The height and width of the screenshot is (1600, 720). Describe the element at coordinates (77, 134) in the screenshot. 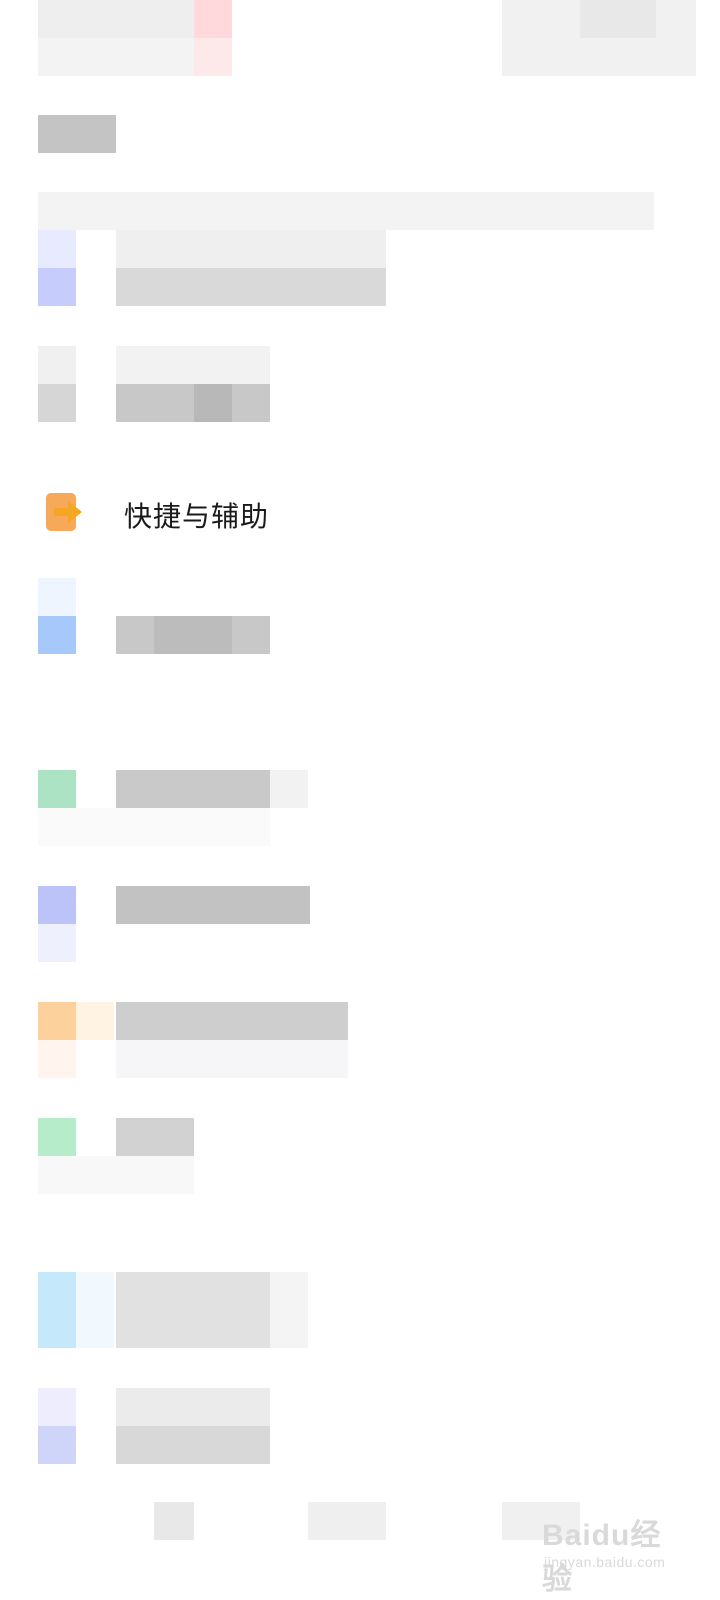

I see `page-title` at that location.